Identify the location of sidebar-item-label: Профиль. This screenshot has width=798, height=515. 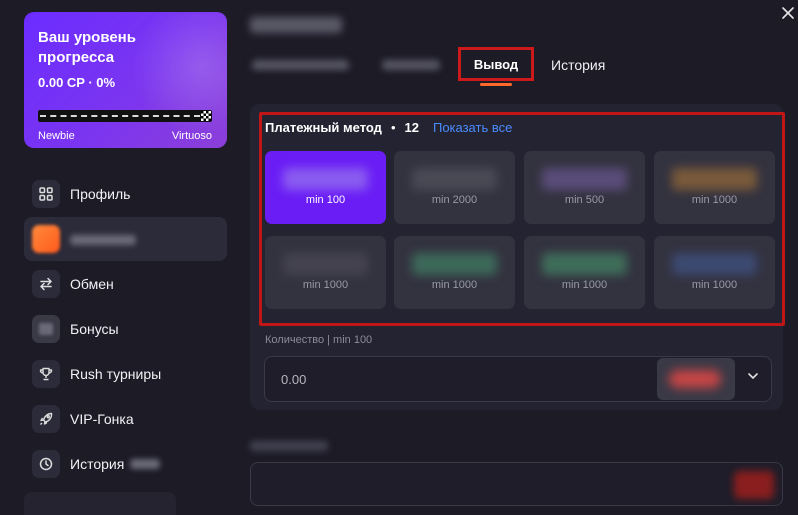
(100, 194).